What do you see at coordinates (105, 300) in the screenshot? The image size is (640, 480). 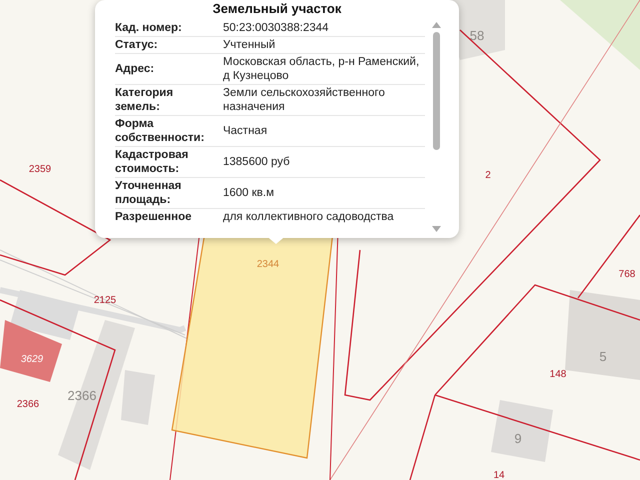 I see `parcel-number: 2125` at bounding box center [105, 300].